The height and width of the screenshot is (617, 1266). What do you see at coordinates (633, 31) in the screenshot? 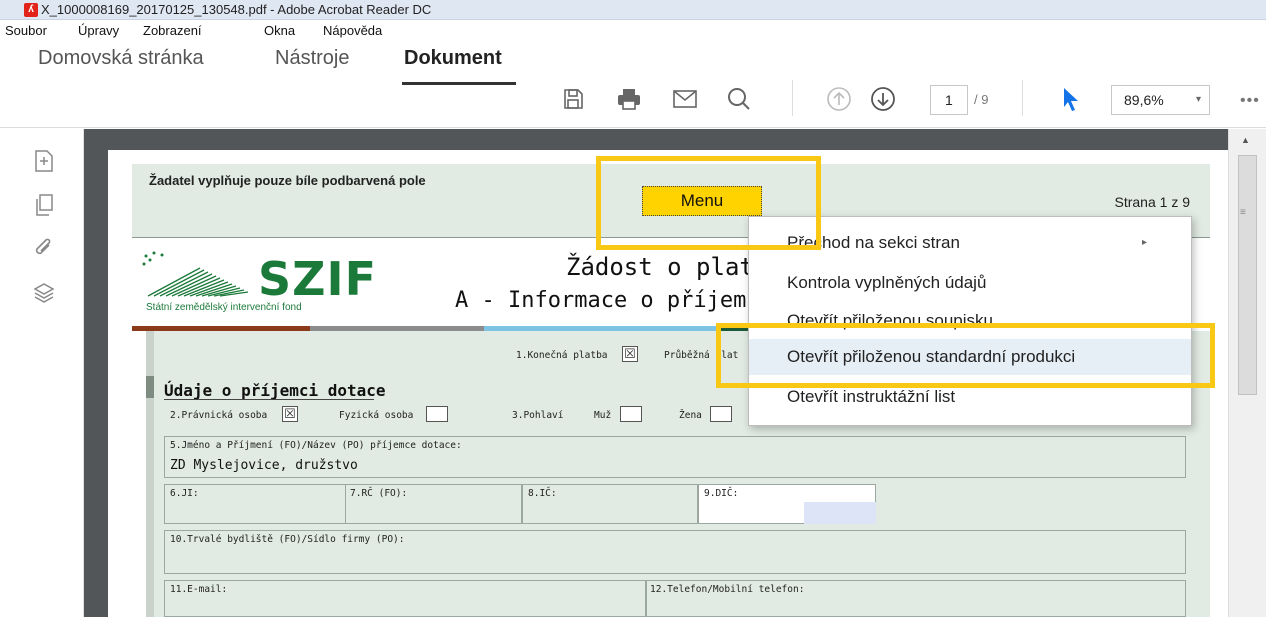
I see `menu-bar: Soubor Úpravy Zobrazení Okna Nápověda` at bounding box center [633, 31].